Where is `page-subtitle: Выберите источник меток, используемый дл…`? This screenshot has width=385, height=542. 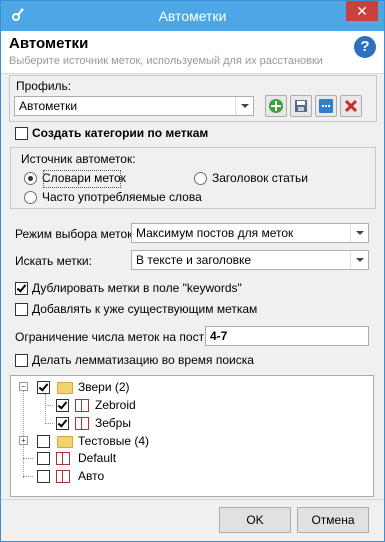
page-subtitle: Выберите источник меток, используемый дл… is located at coordinates (166, 61).